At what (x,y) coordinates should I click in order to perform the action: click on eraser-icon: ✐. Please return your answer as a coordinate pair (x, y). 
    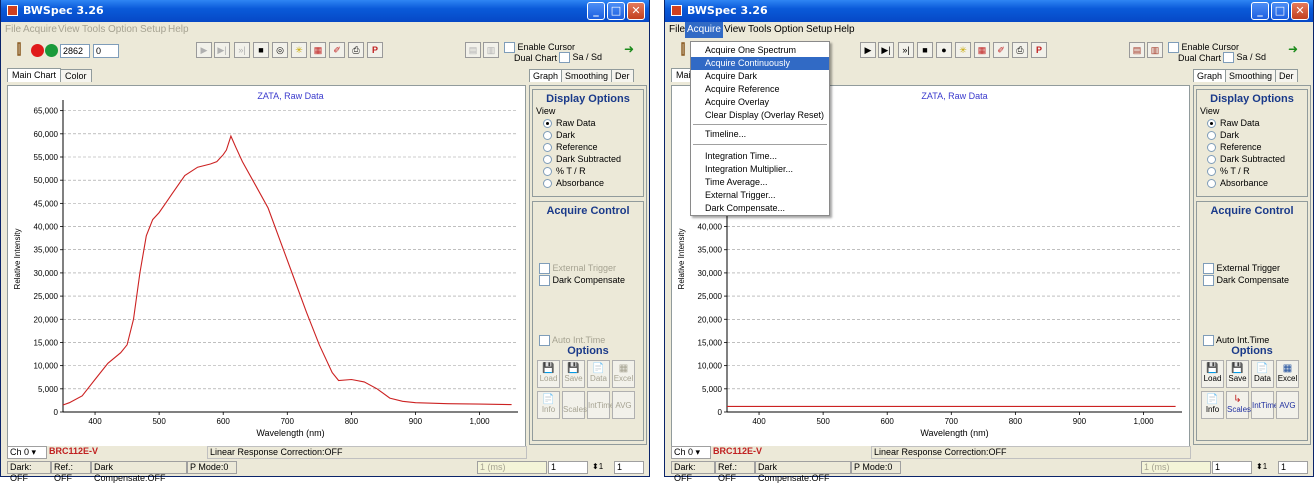
    Looking at the image, I should click on (1001, 50).